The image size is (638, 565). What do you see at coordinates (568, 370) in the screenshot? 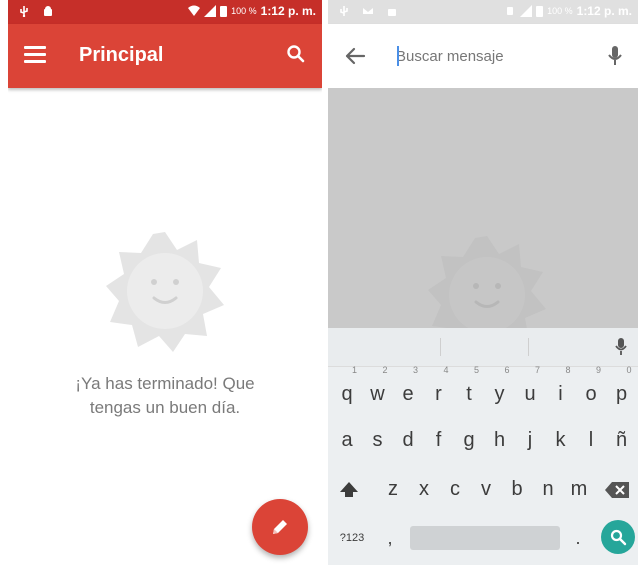
I see `key-number-hint: 8` at bounding box center [568, 370].